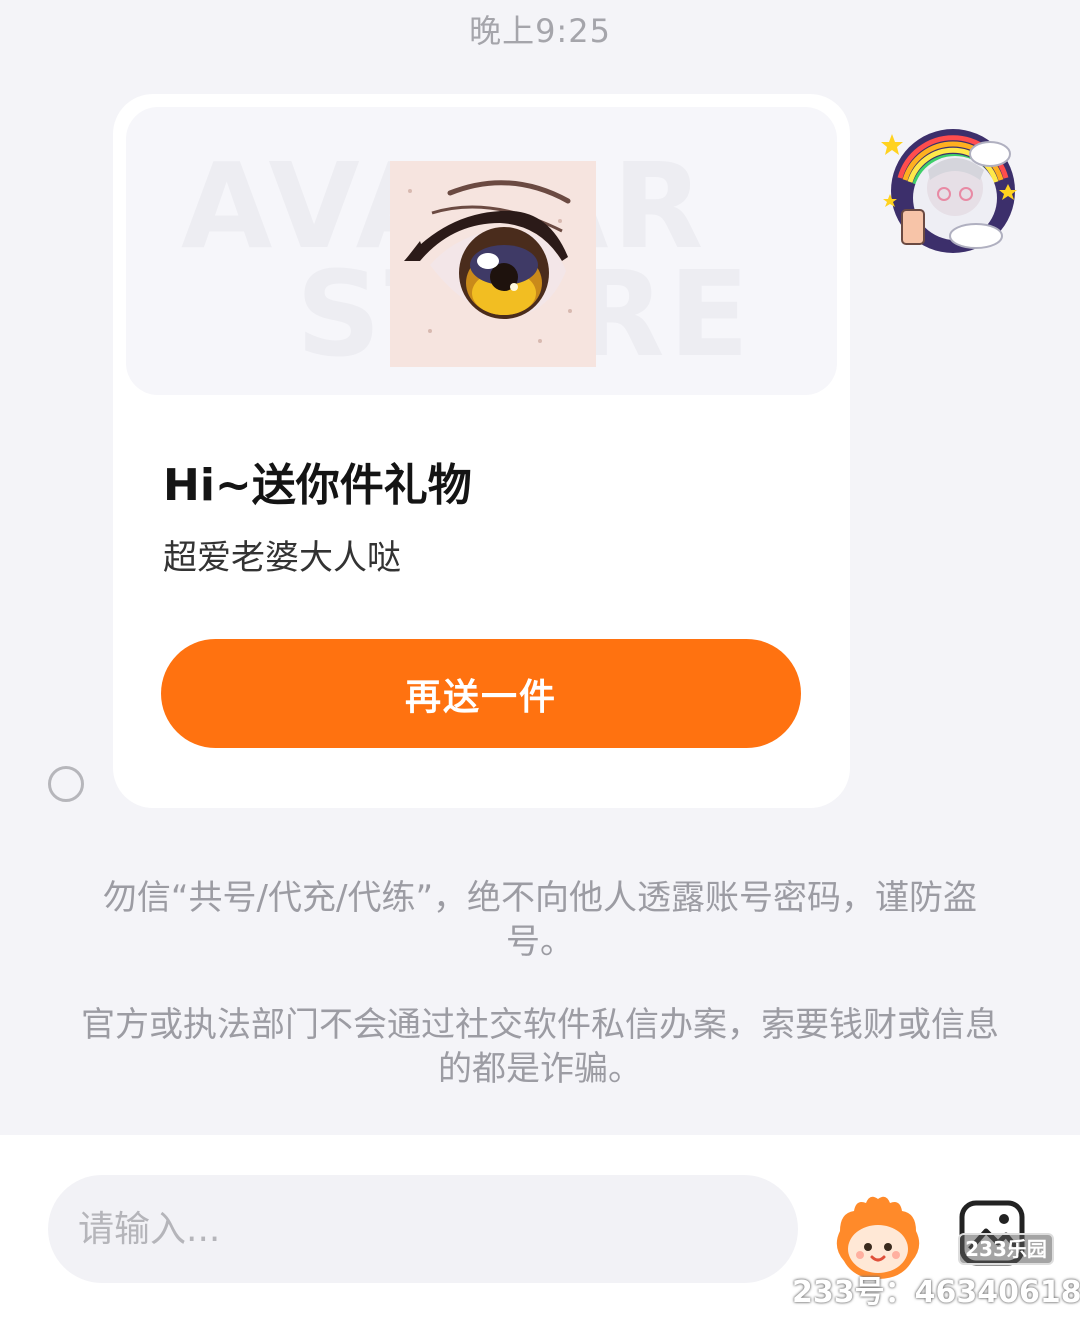  Describe the element at coordinates (481, 693) in the screenshot. I see `send-again-button: 再送一件` at that location.